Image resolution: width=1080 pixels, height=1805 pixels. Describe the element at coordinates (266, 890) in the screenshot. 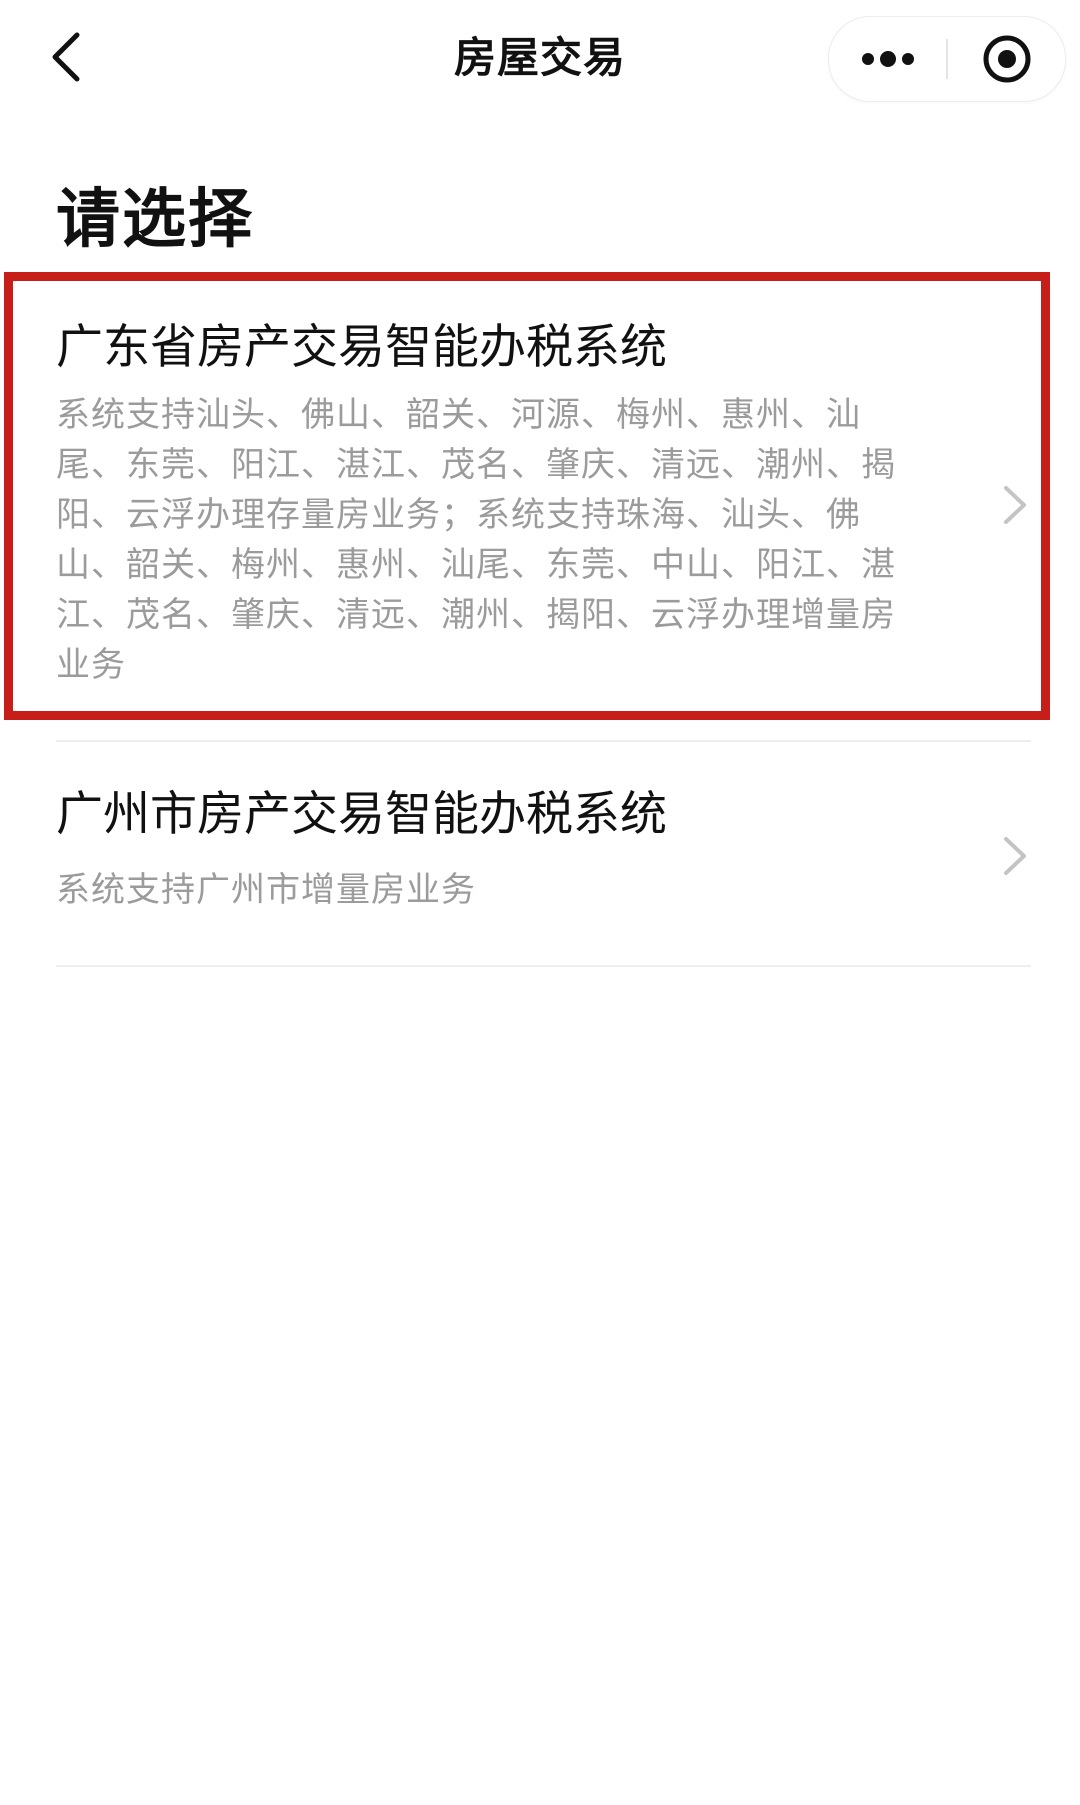

I see `list-item-description: 系统支持广州市增量房业务` at that location.